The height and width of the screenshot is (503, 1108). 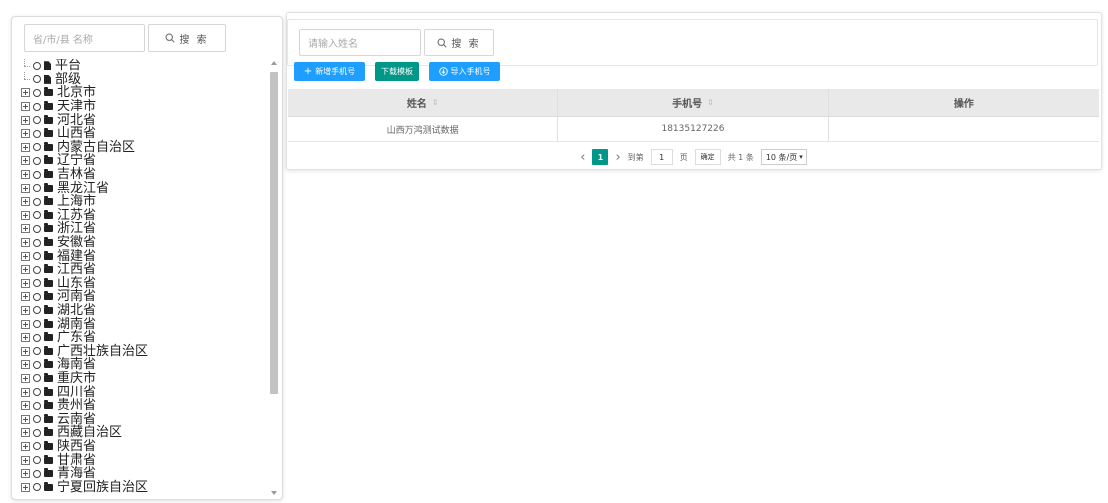 What do you see at coordinates (146, 120) in the screenshot?
I see `tree-node: 河北省` at bounding box center [146, 120].